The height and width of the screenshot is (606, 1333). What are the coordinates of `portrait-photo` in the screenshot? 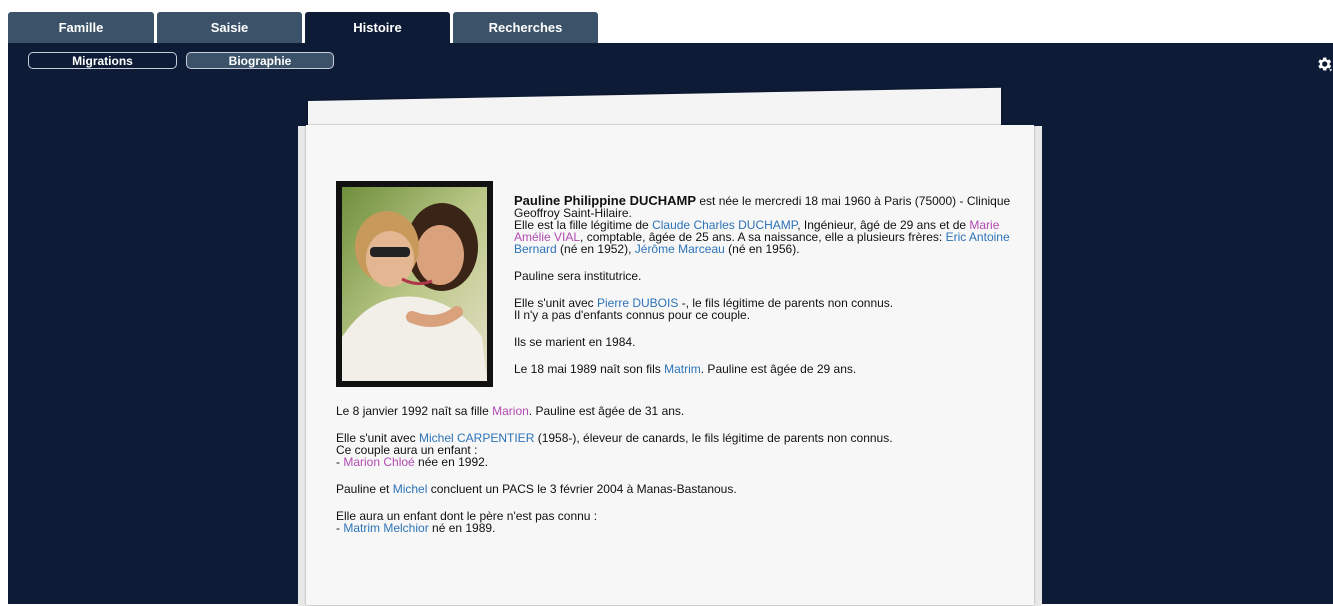 It's located at (414, 284).